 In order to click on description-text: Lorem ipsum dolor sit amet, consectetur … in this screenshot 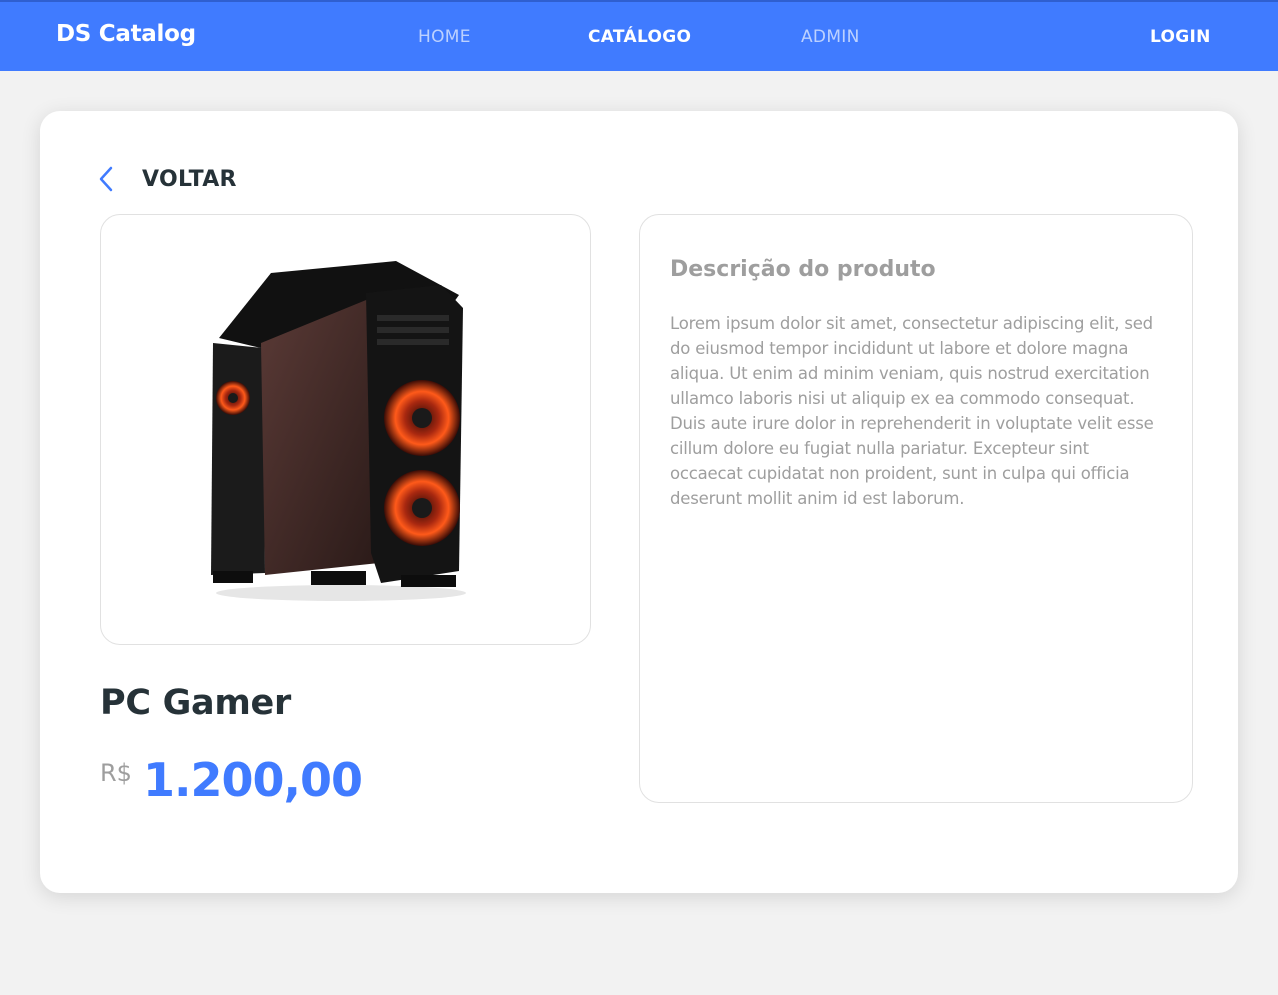, I will do `click(912, 411)`.